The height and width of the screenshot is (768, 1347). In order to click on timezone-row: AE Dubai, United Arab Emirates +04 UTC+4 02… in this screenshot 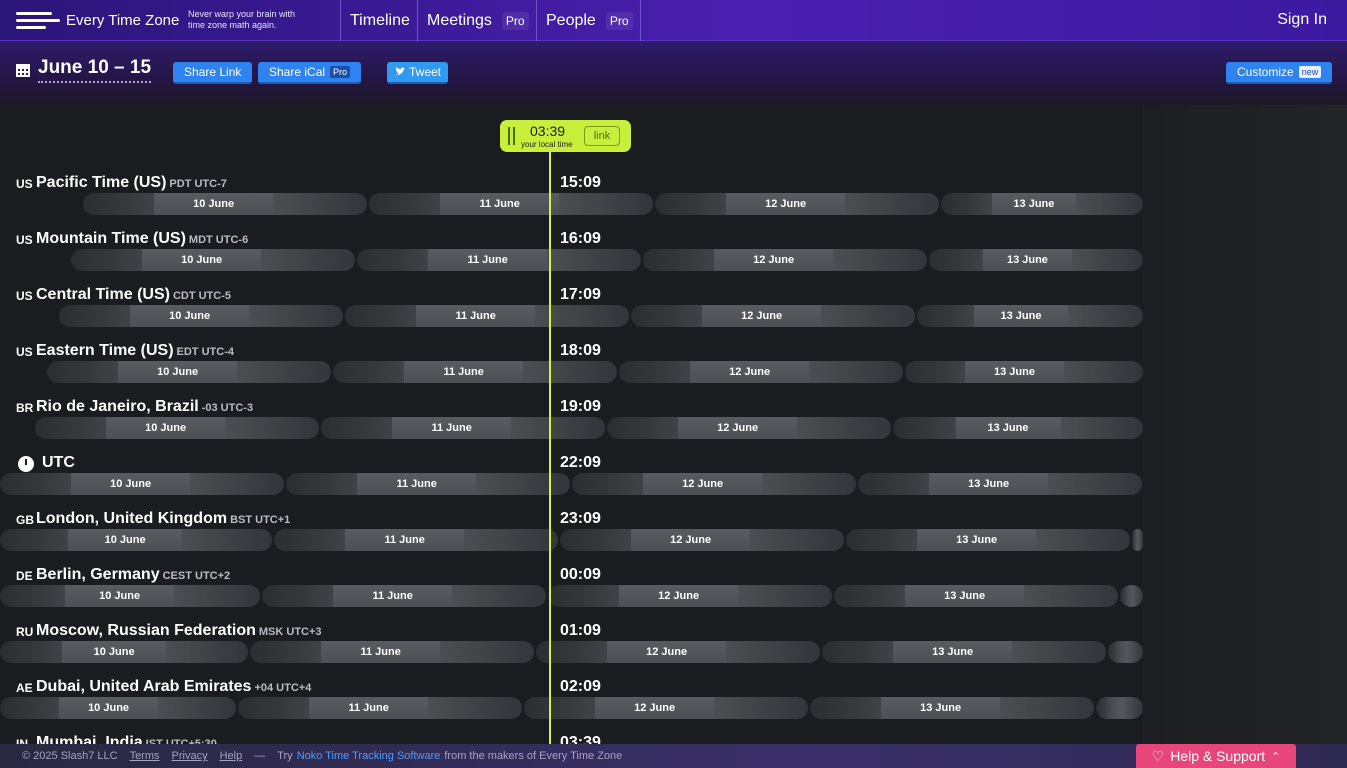, I will do `click(571, 707)`.